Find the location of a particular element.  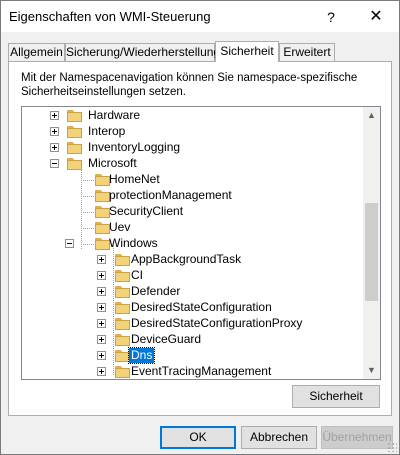

apply-button: Übernehmen is located at coordinates (357, 437).